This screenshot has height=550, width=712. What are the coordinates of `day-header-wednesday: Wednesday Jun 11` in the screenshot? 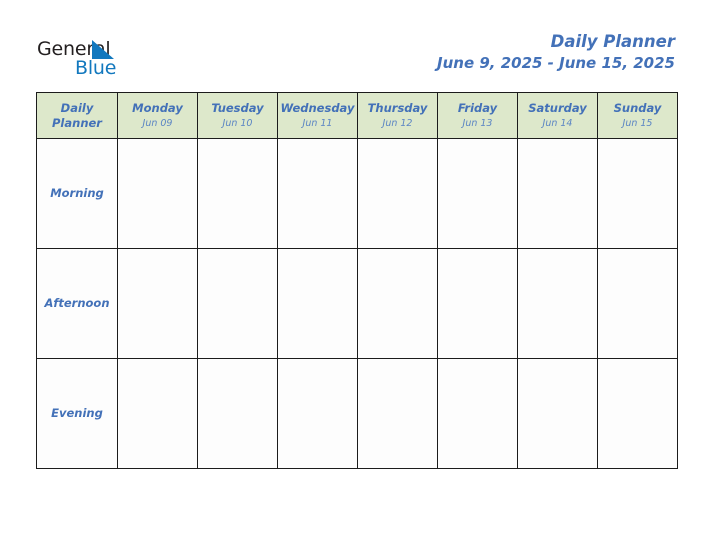 It's located at (317, 115).